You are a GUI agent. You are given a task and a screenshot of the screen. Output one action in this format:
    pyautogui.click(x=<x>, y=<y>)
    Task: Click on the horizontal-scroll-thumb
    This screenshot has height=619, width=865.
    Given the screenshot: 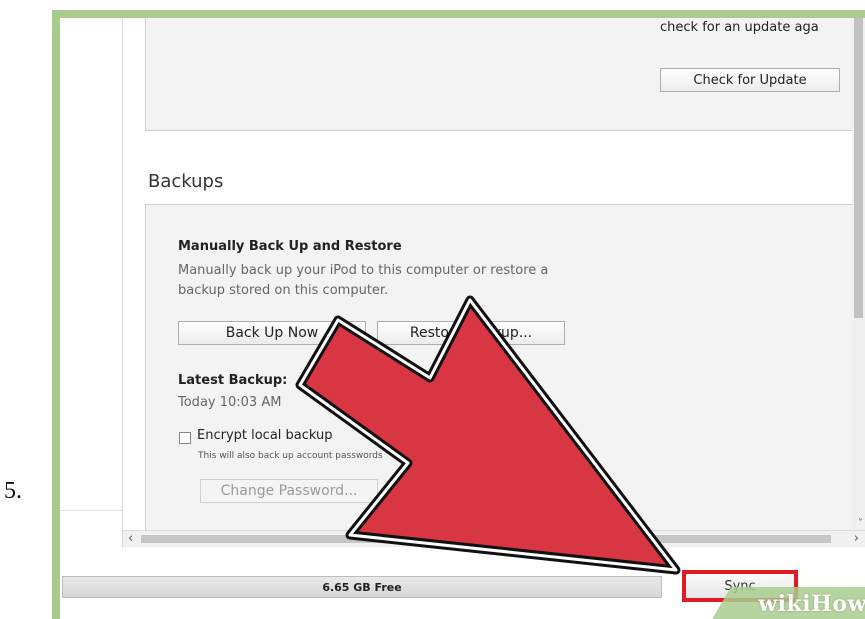 What is the action you would take?
    pyautogui.click(x=486, y=539)
    